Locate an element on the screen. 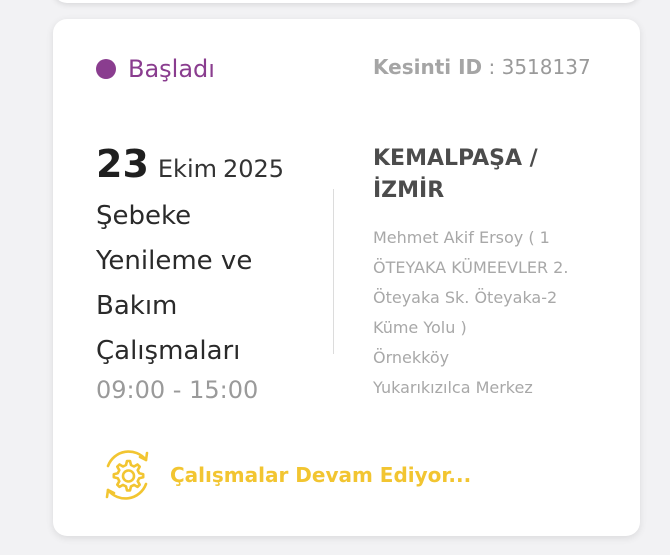 The height and width of the screenshot is (555, 670). district-line: İZMİR is located at coordinates (409, 190).